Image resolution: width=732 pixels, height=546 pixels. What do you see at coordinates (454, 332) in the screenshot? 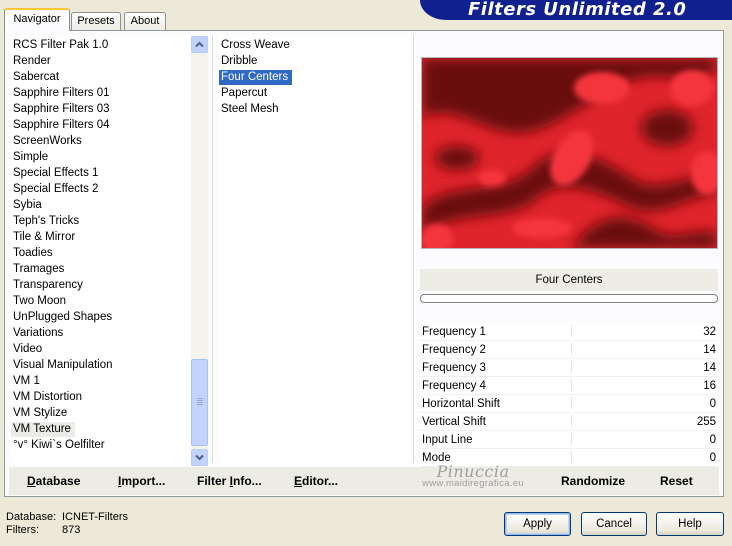
I see `parameter-name: Frequency 1` at bounding box center [454, 332].